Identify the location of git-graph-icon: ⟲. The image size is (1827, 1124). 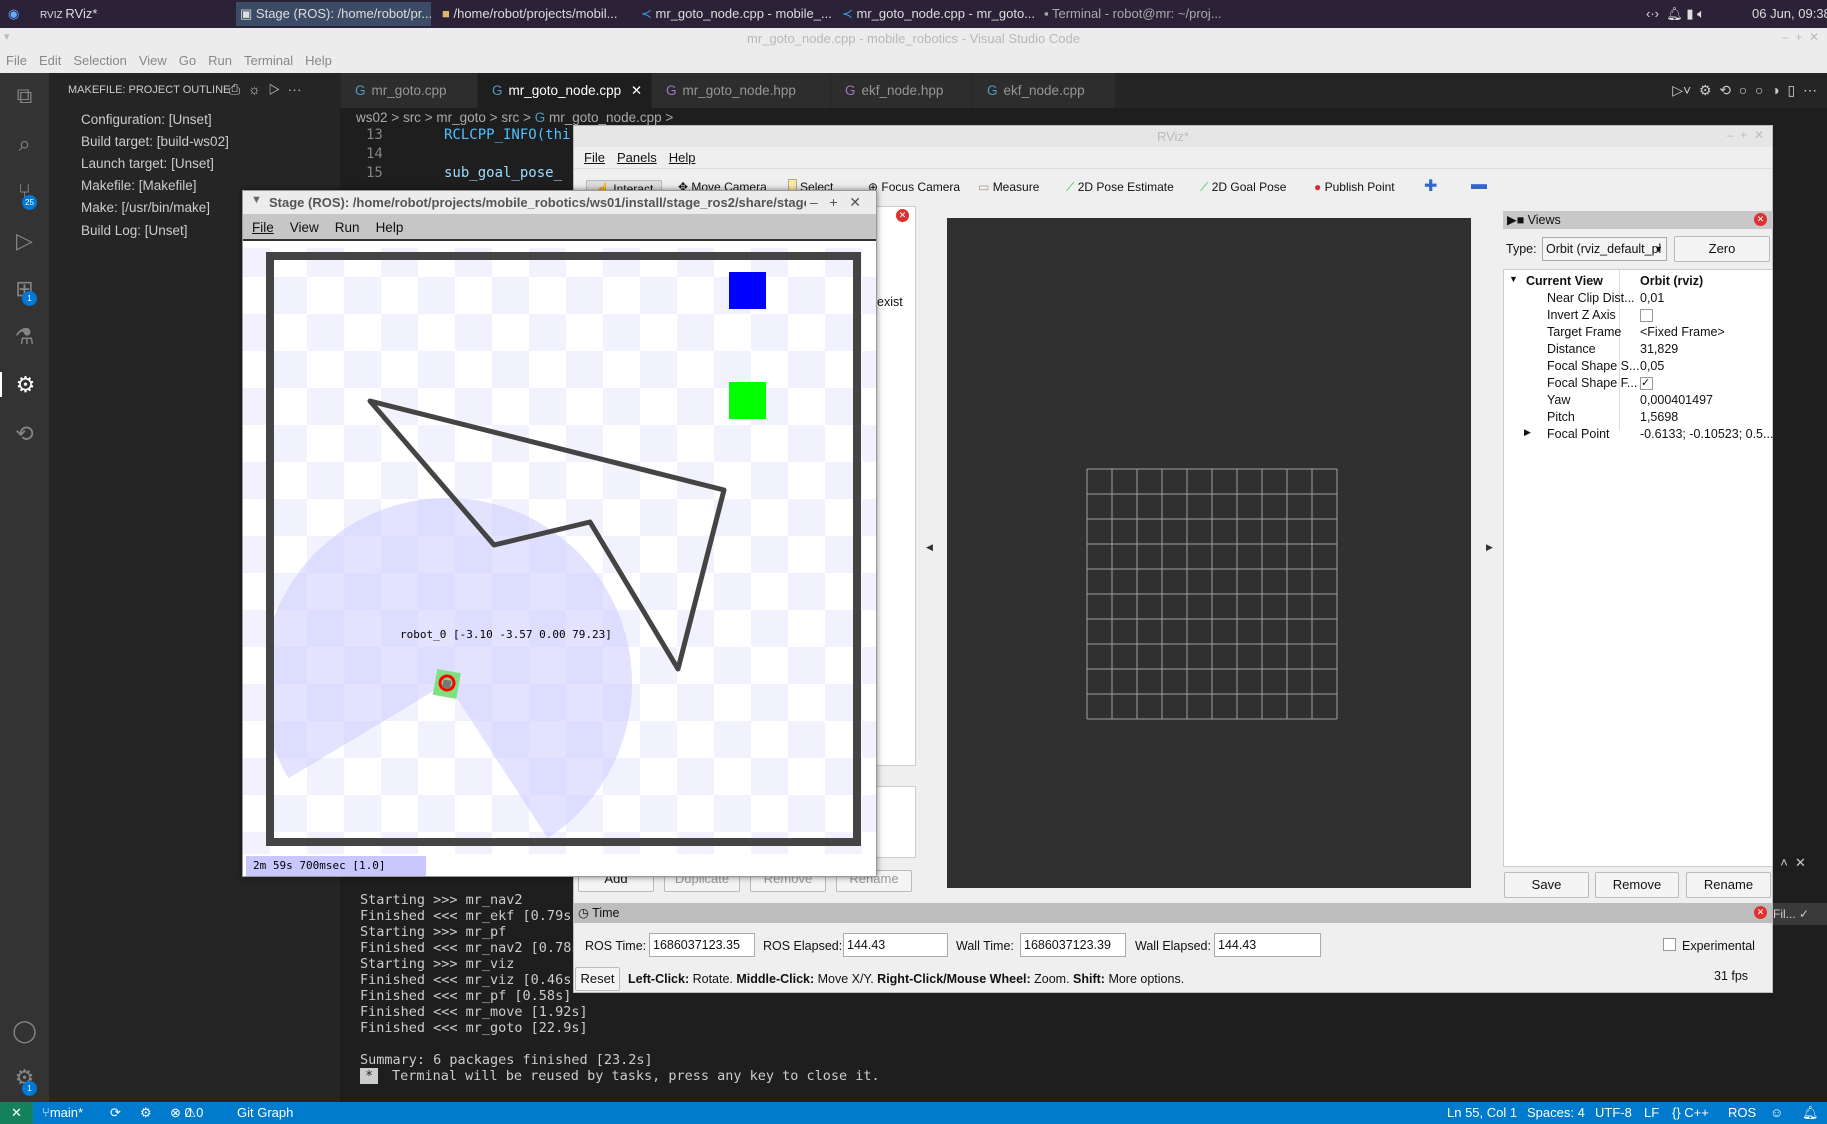
(24, 433).